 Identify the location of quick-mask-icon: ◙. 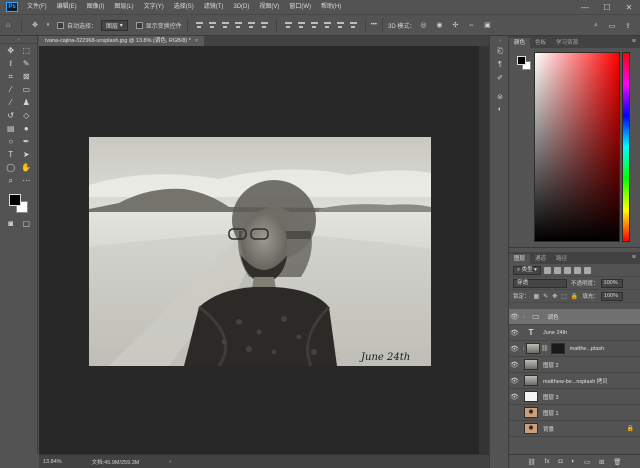
(10, 223).